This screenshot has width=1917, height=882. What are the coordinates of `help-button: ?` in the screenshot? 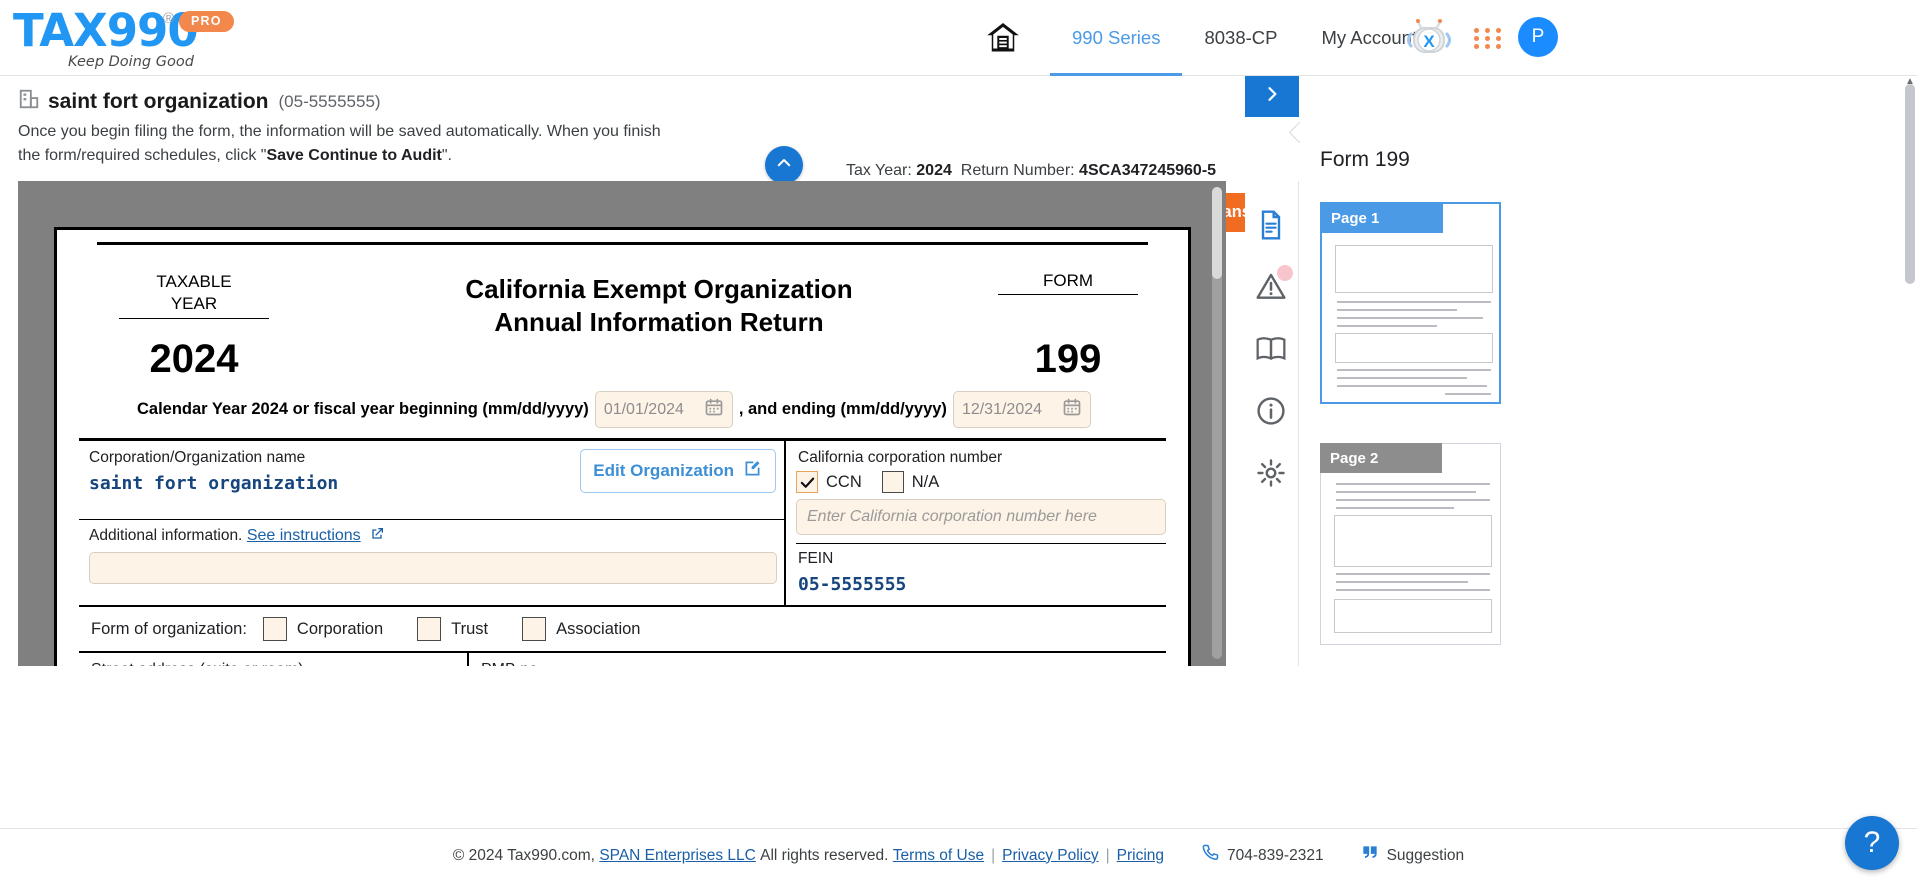 It's located at (1872, 843).